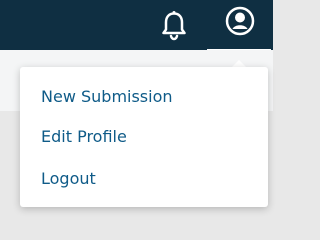 The width and height of the screenshot is (320, 240). Describe the element at coordinates (68, 179) in the screenshot. I see `logout-menu-item: Logout` at that location.